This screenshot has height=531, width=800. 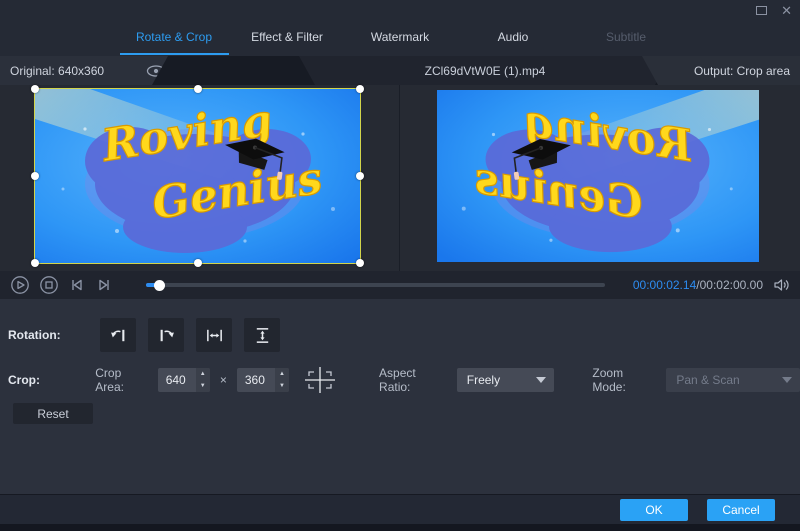 I want to click on crop-height-stepper: ▲ ▼, so click(x=263, y=380).